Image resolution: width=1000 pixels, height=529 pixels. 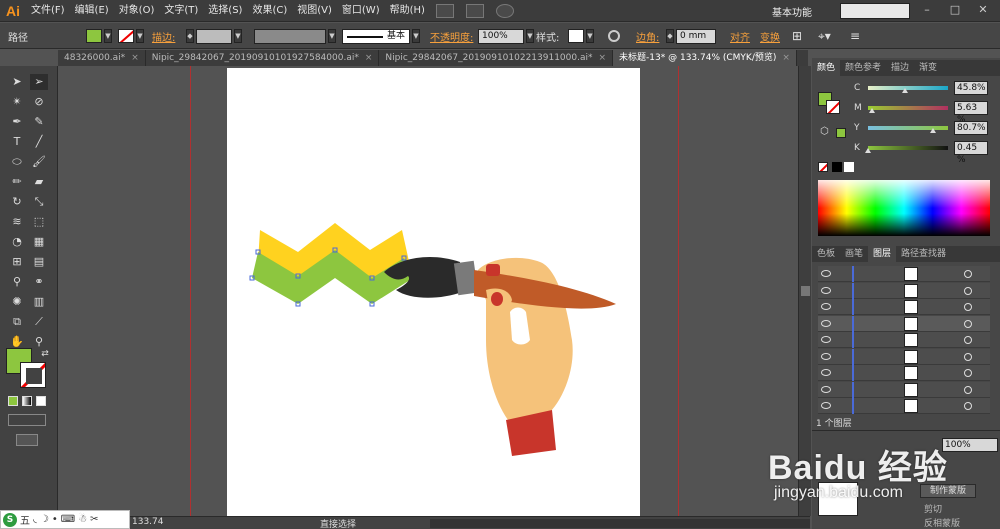 I want to click on free-transform-icon: ⬚, so click(x=39, y=222).